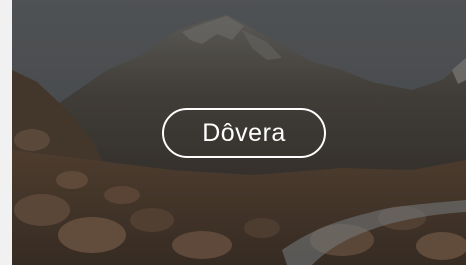 Image resolution: width=466 pixels, height=265 pixels. I want to click on dovera-button: Dôvera, so click(244, 133).